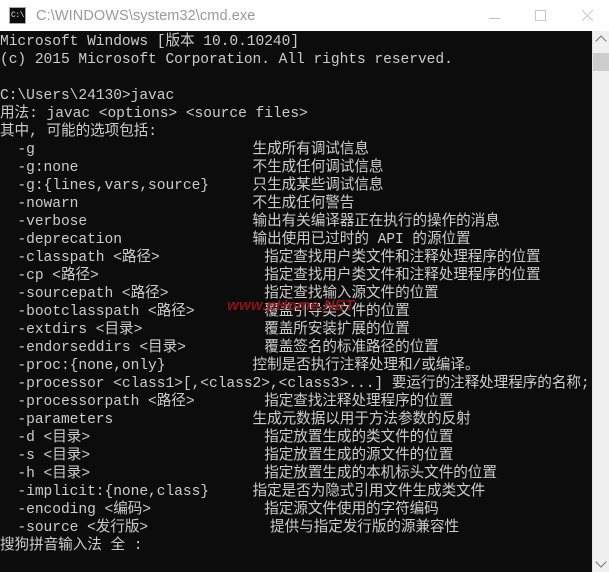 Image resolution: width=609 pixels, height=572 pixels. What do you see at coordinates (146, 15) in the screenshot?
I see `window-title: C:\WINDOWS\system32\cmd.exe` at bounding box center [146, 15].